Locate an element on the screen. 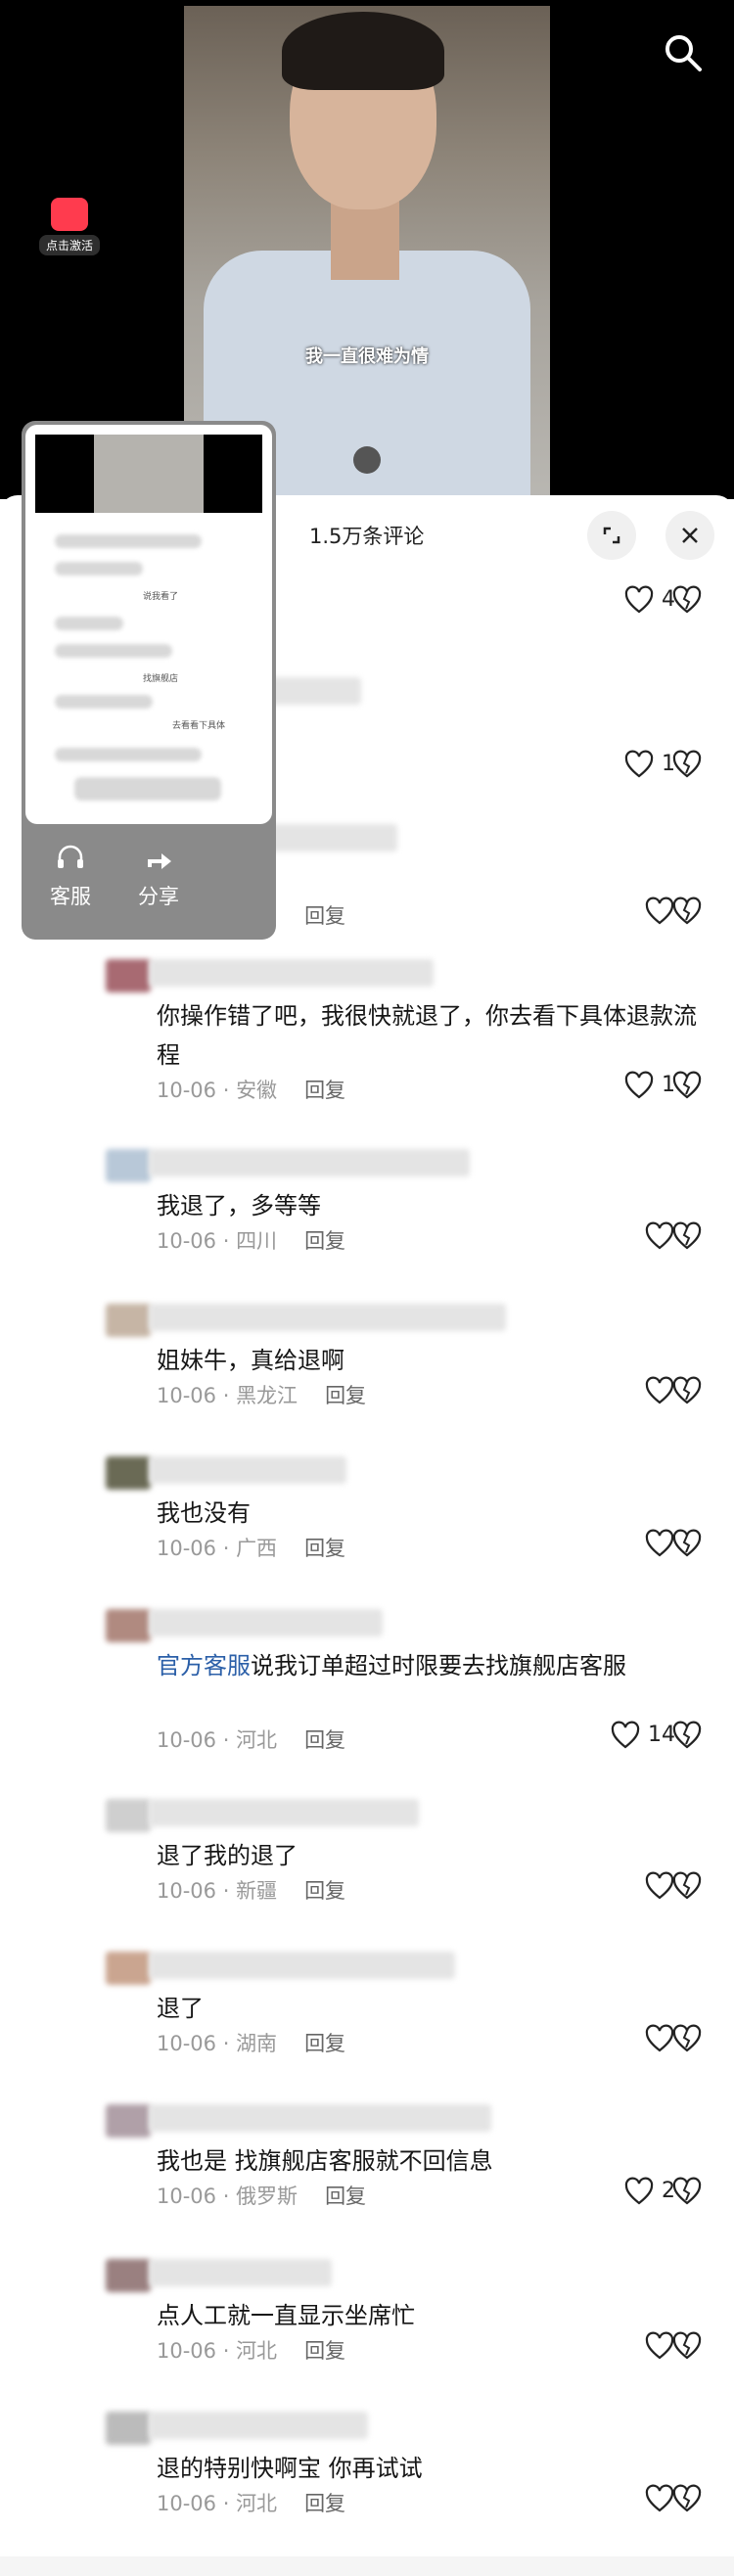 Image resolution: width=734 pixels, height=2576 pixels. customer-service-label: 客服 is located at coordinates (70, 897).